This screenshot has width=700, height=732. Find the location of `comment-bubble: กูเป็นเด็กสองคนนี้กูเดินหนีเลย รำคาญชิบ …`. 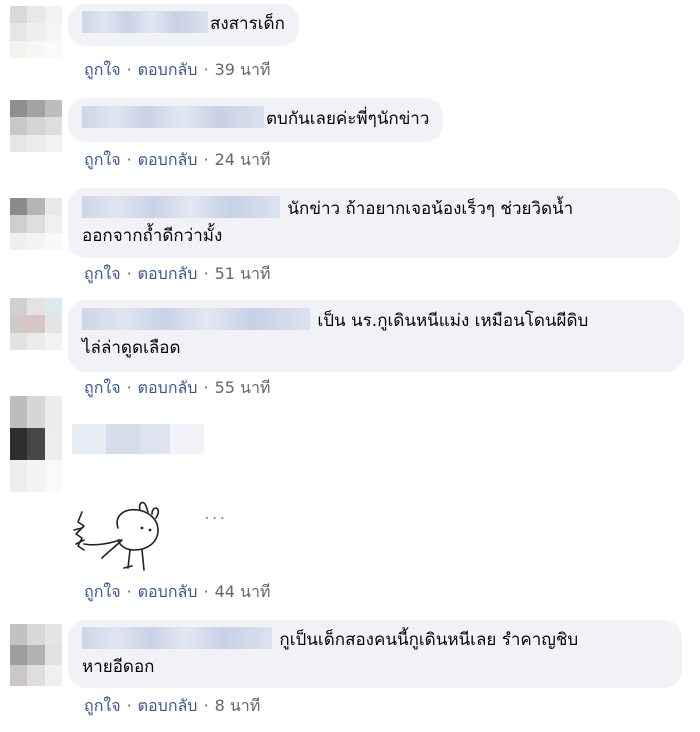

comment-bubble: กูเป็นเด็กสองคนนี้กูเดินหนีเลย รำคาญชิบ … is located at coordinates (375, 654).